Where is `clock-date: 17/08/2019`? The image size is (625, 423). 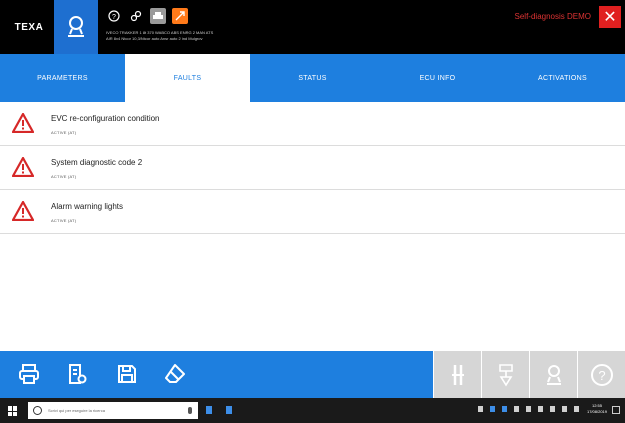
clock-date: 17/08/2019 is located at coordinates (596, 411).